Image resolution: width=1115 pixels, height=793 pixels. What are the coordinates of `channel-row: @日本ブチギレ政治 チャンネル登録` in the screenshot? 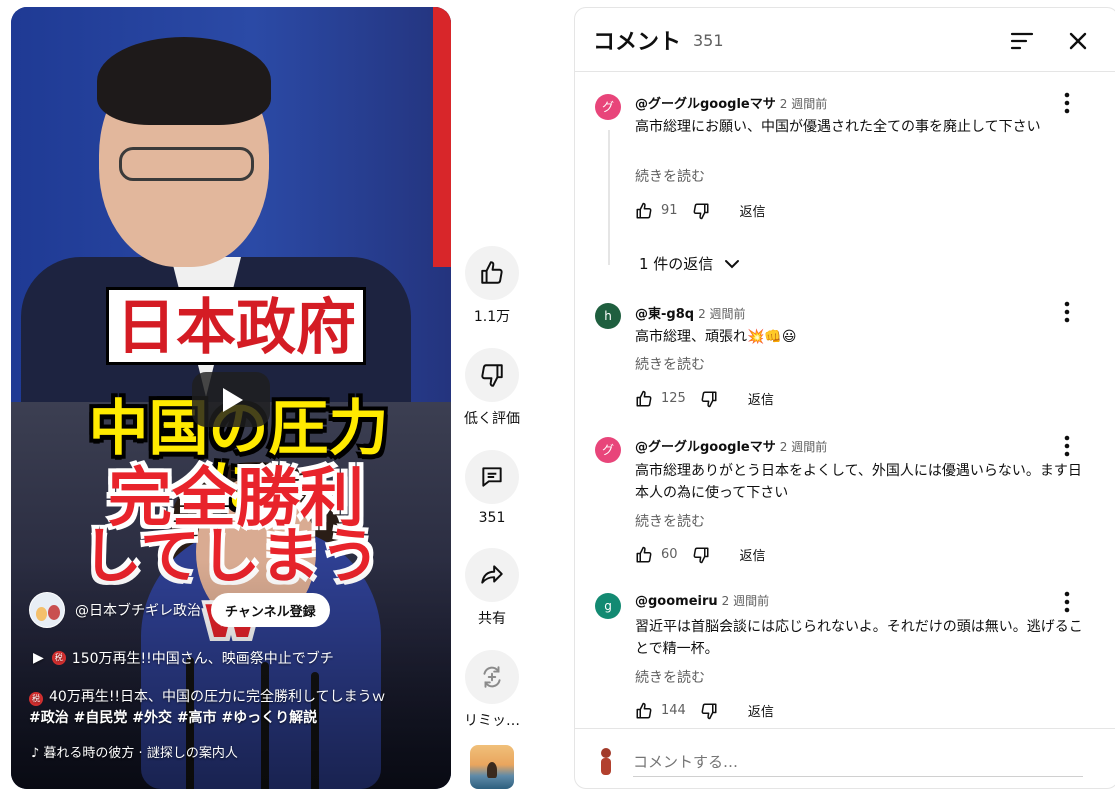 It's located at (179, 610).